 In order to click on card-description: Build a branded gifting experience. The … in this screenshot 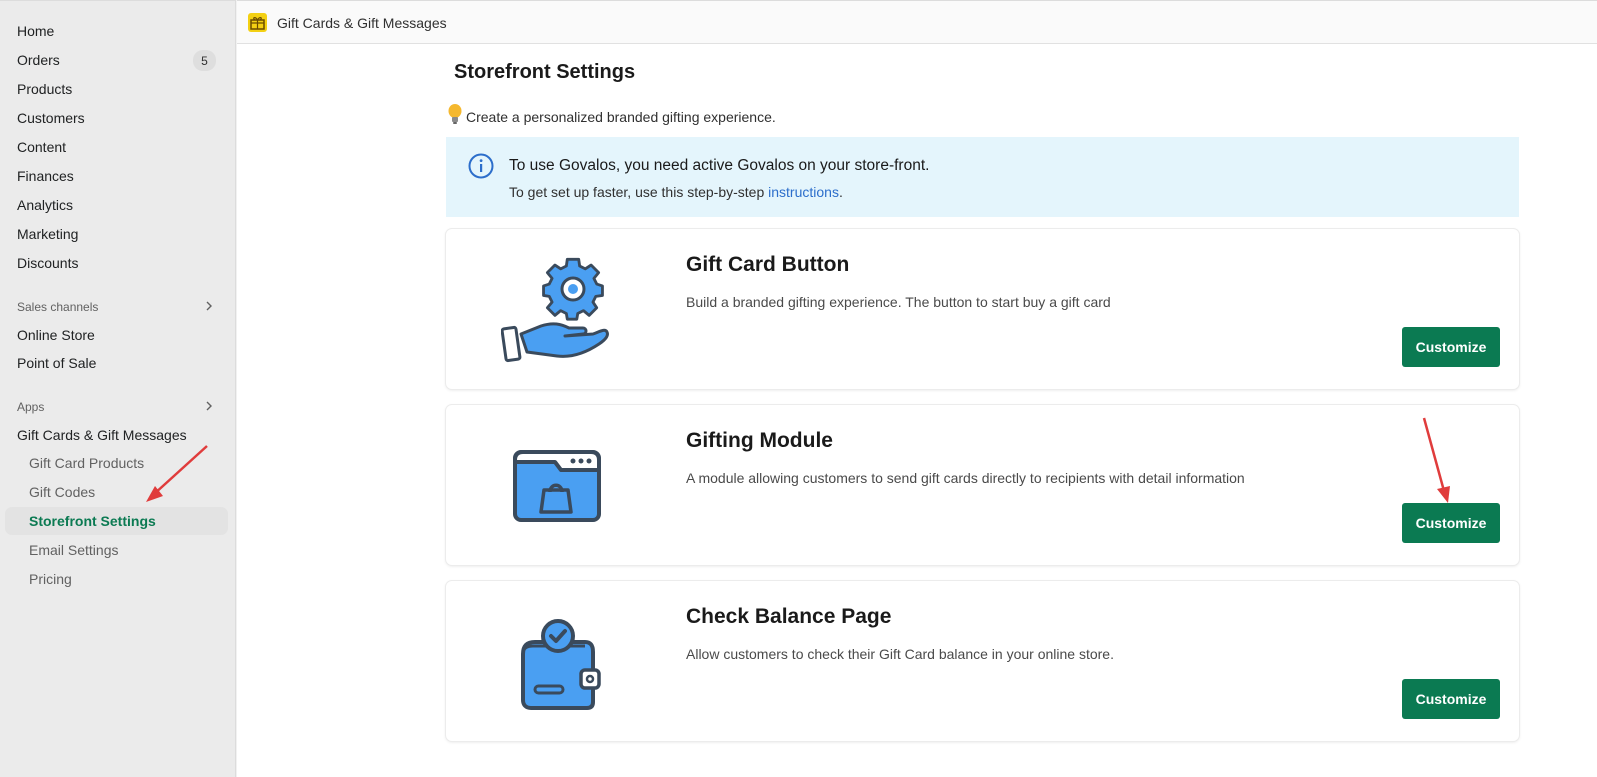, I will do `click(898, 302)`.